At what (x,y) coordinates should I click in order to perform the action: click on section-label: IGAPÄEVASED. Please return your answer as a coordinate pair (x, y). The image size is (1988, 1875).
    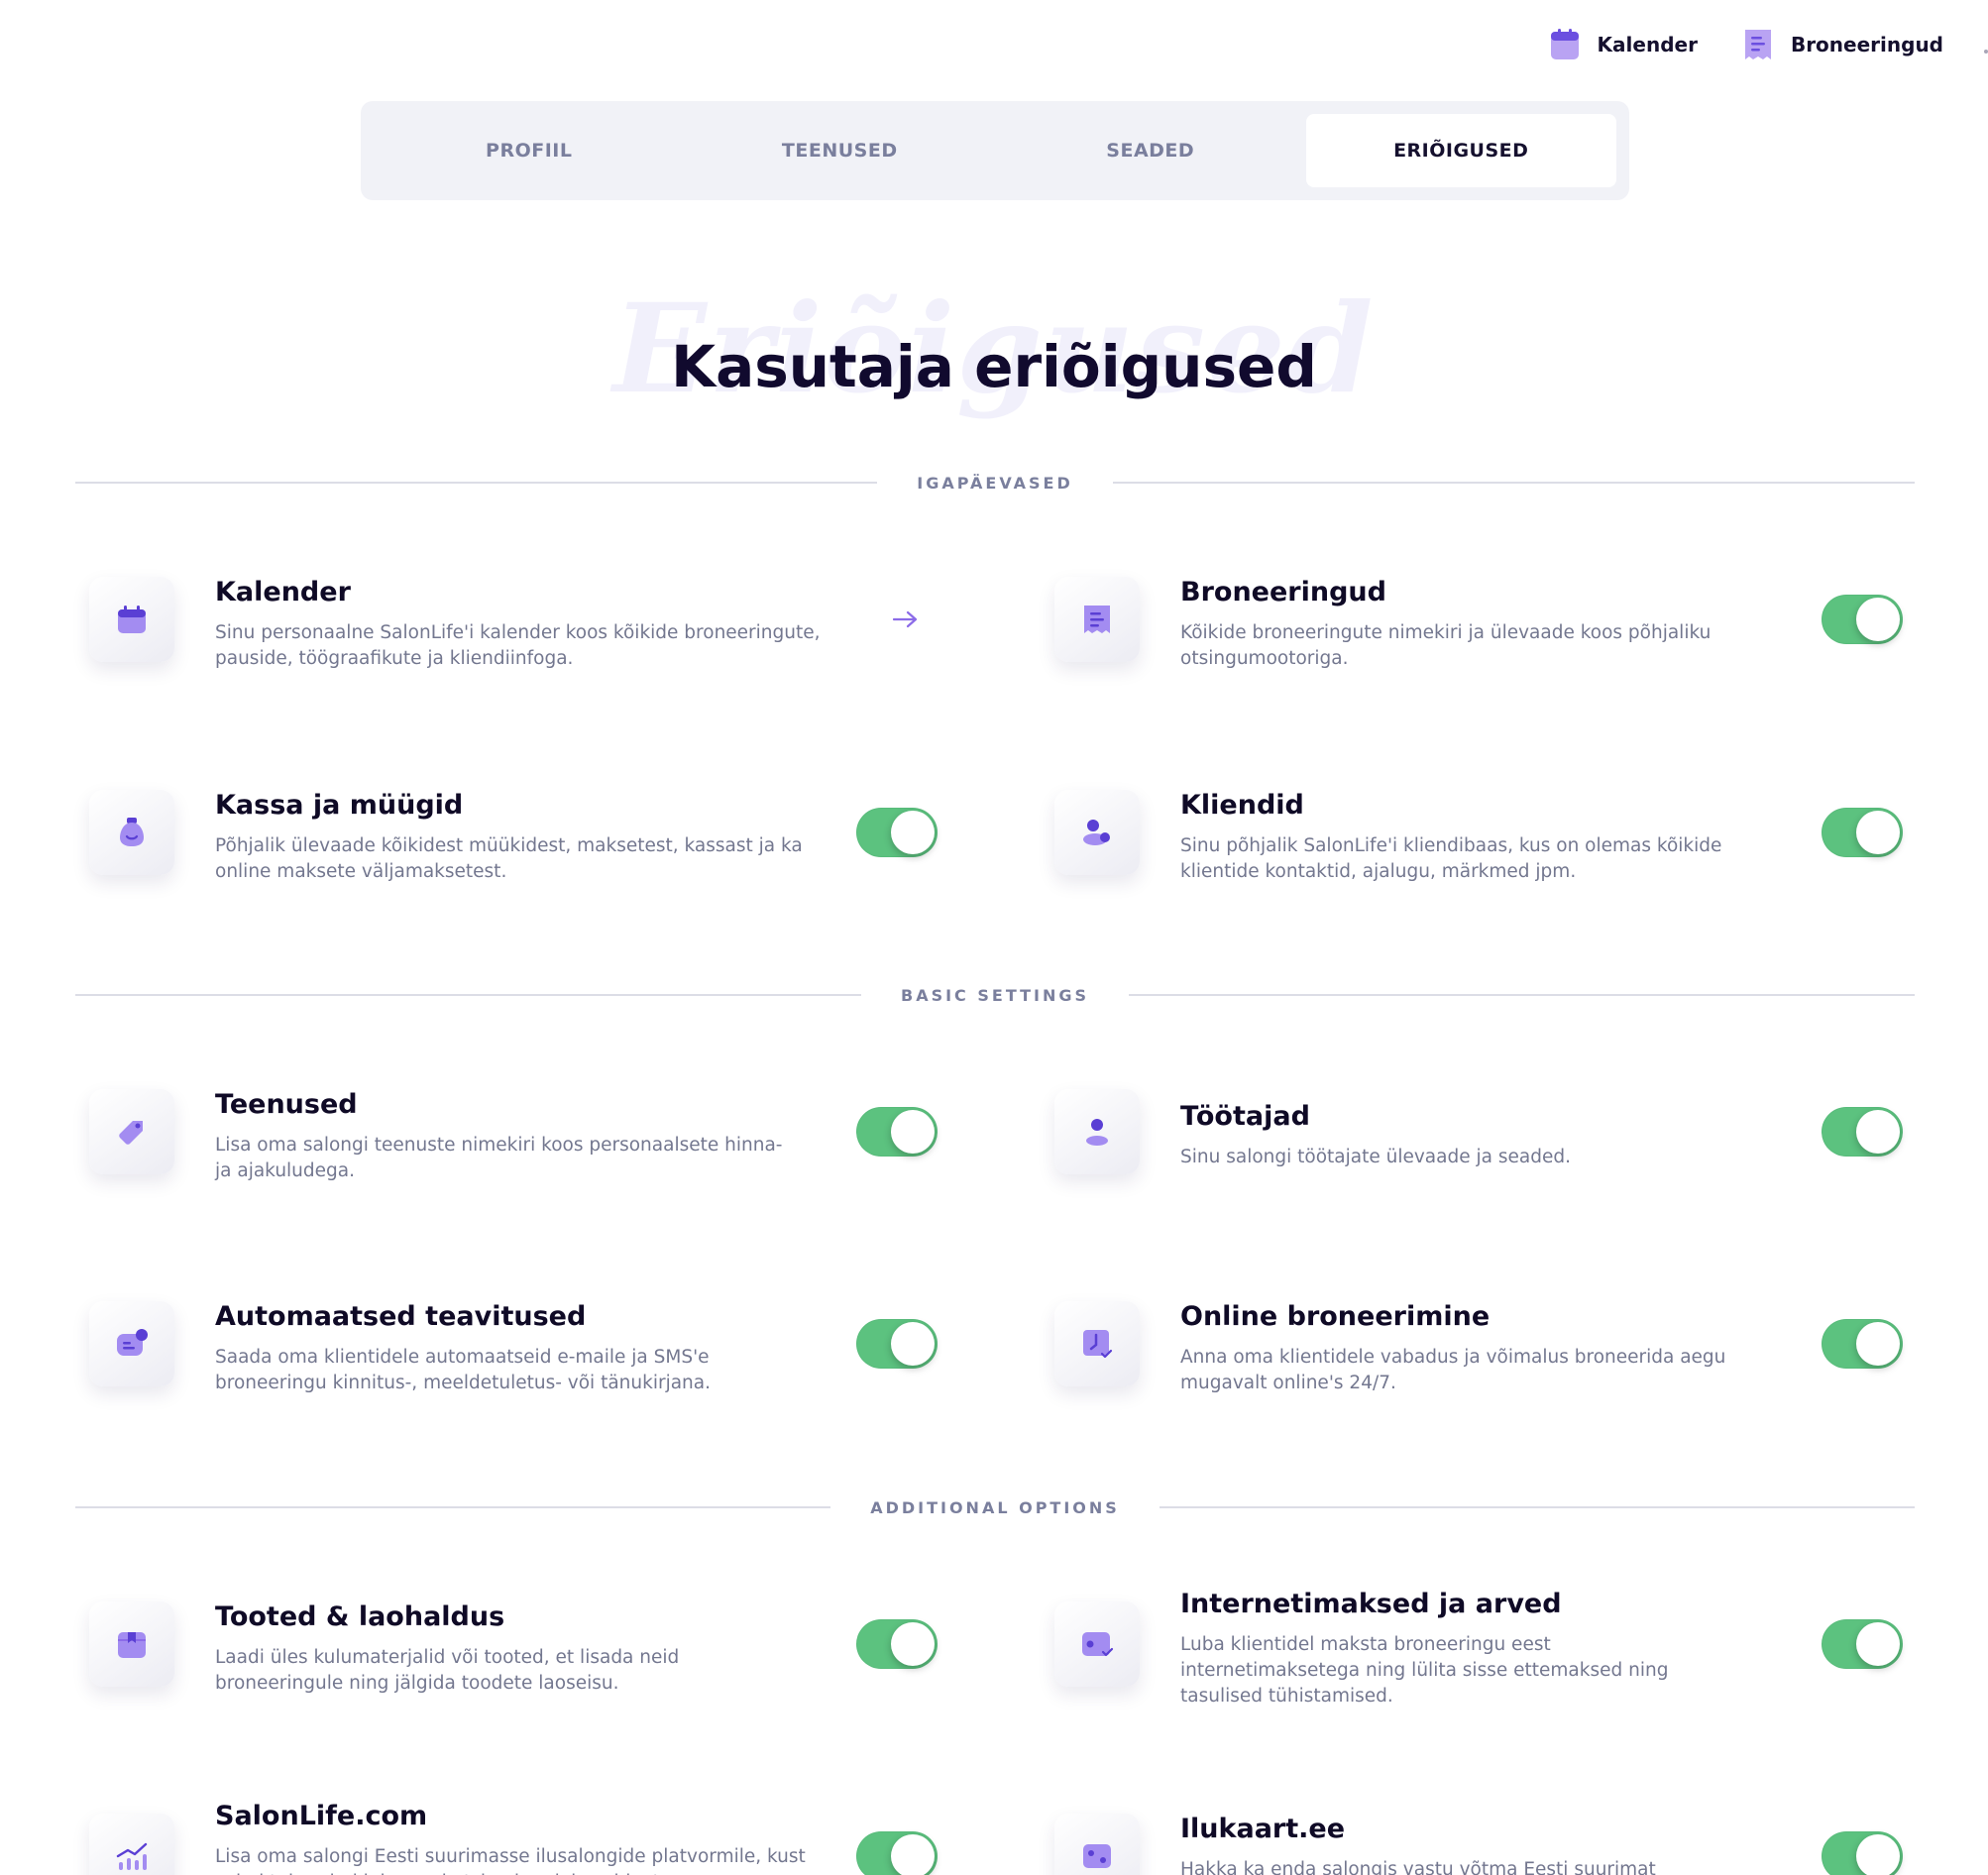
    Looking at the image, I should click on (995, 483).